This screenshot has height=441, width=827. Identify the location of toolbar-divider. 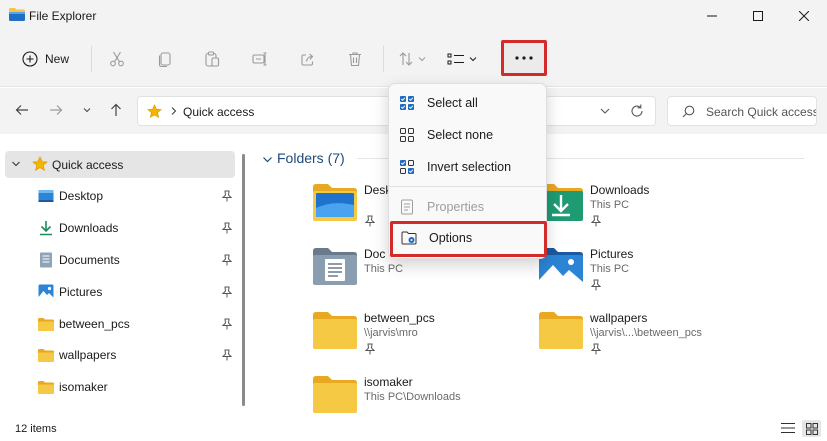
(91, 59).